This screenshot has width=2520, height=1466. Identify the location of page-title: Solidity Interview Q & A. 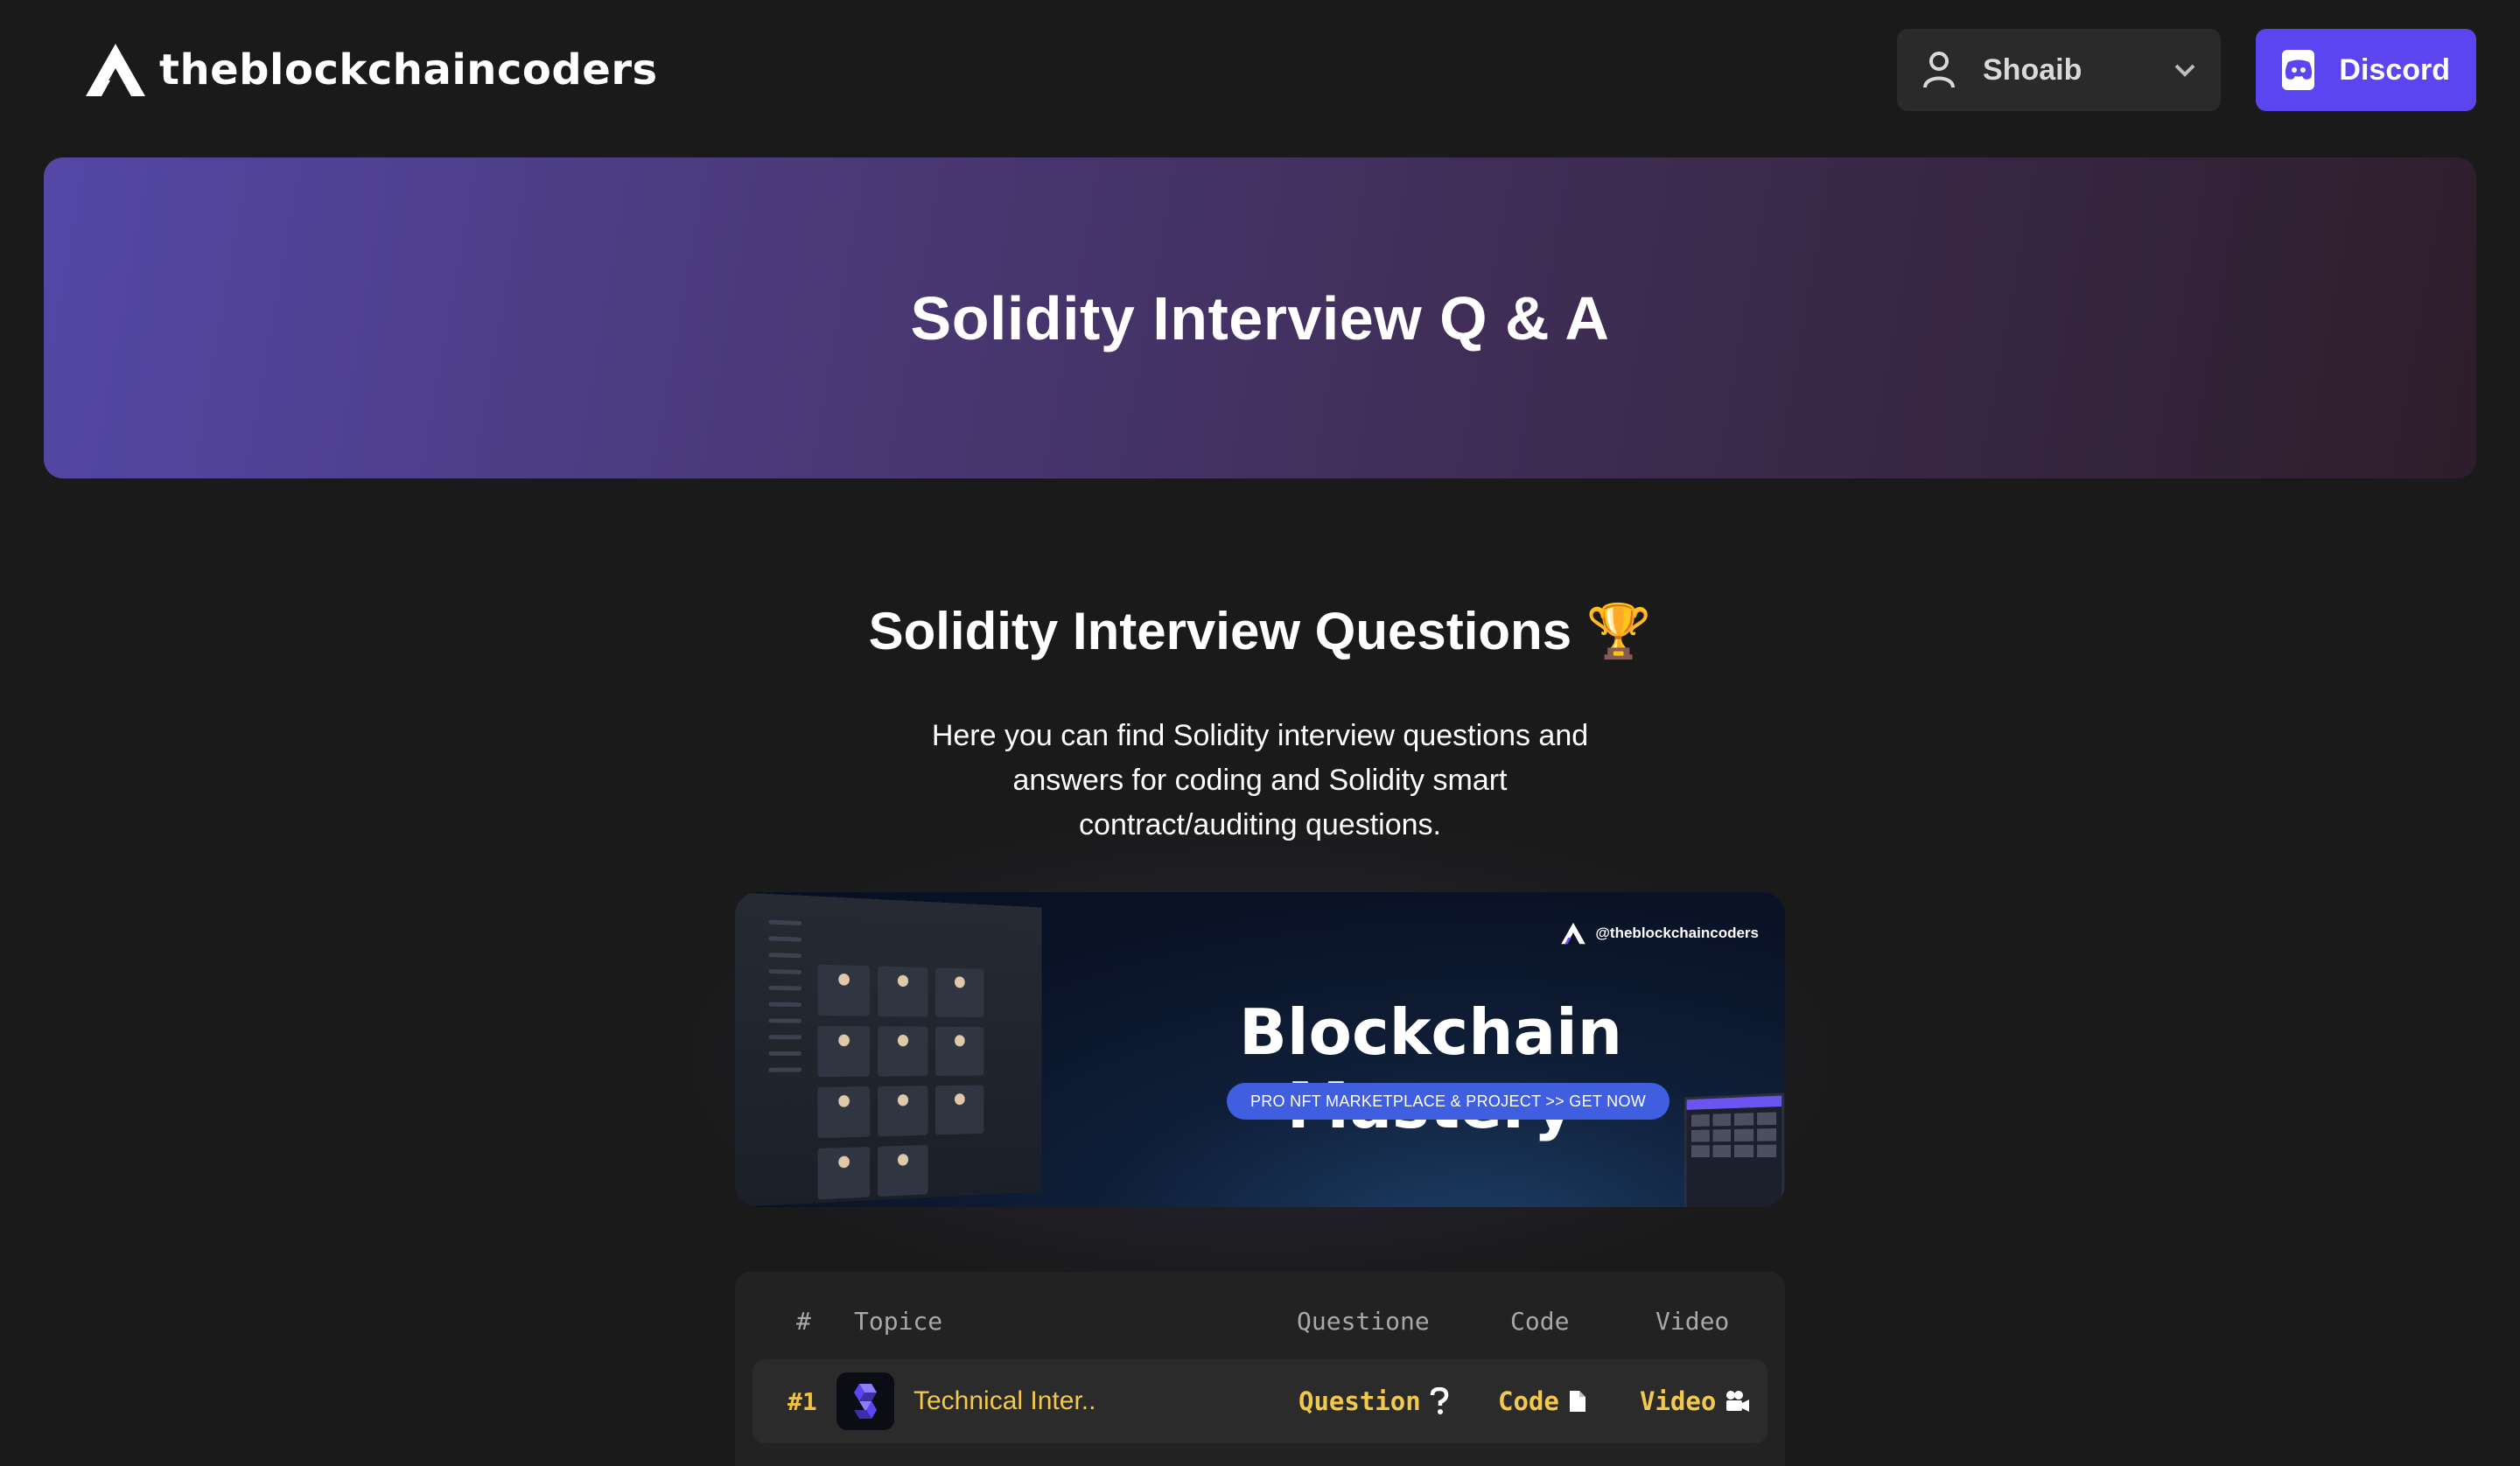
(1260, 318).